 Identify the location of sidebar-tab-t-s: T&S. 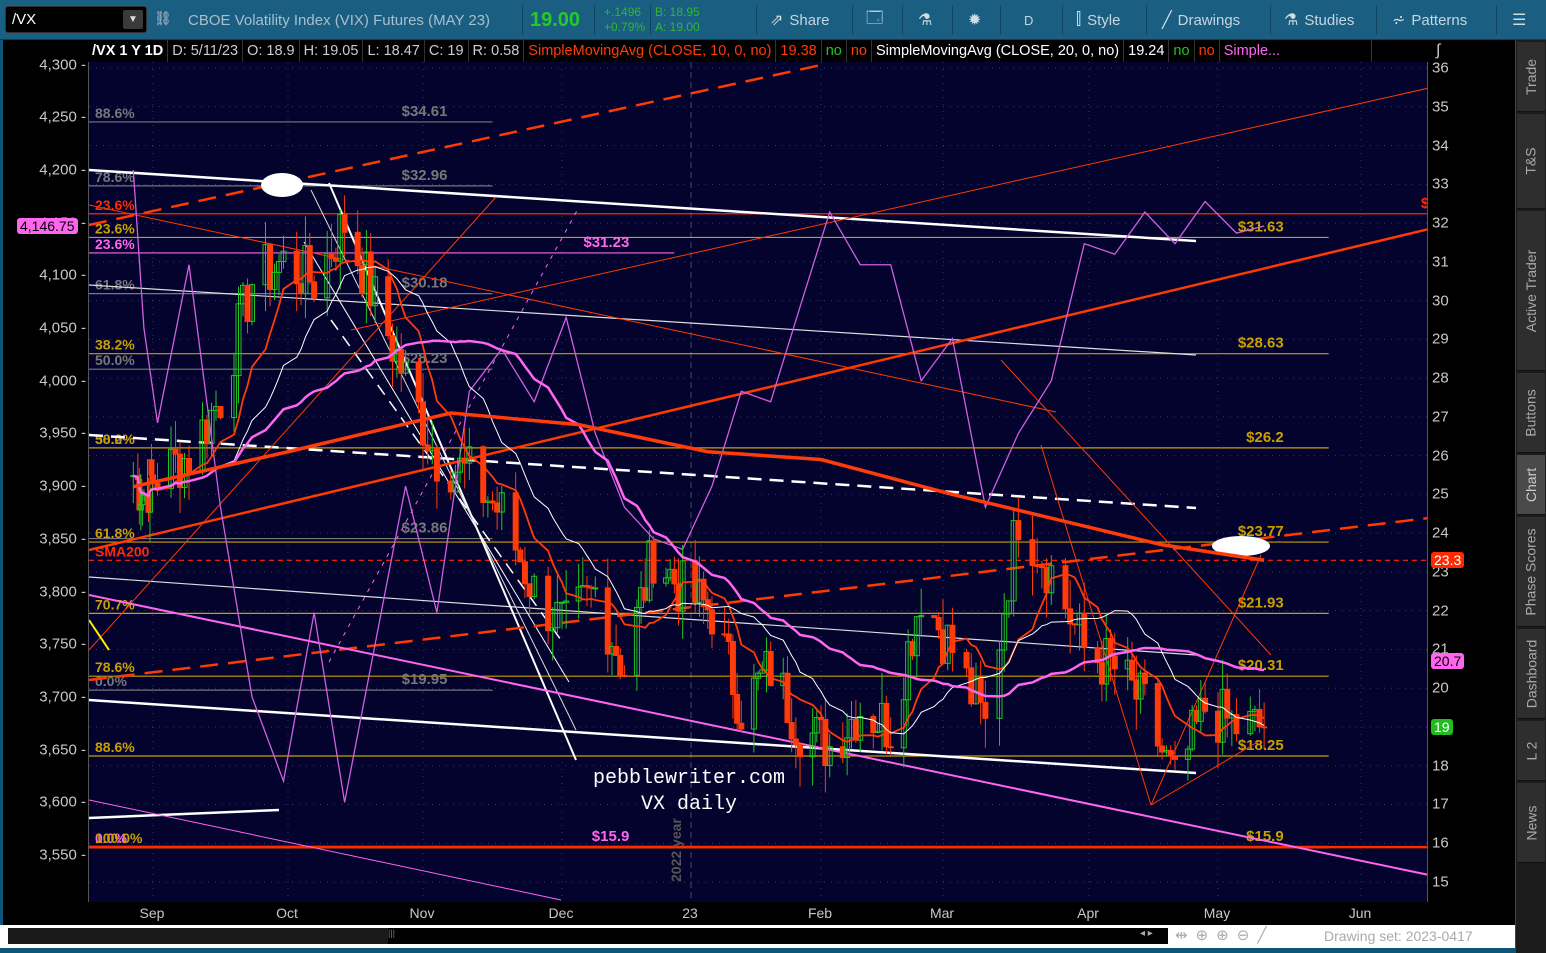
(1531, 161).